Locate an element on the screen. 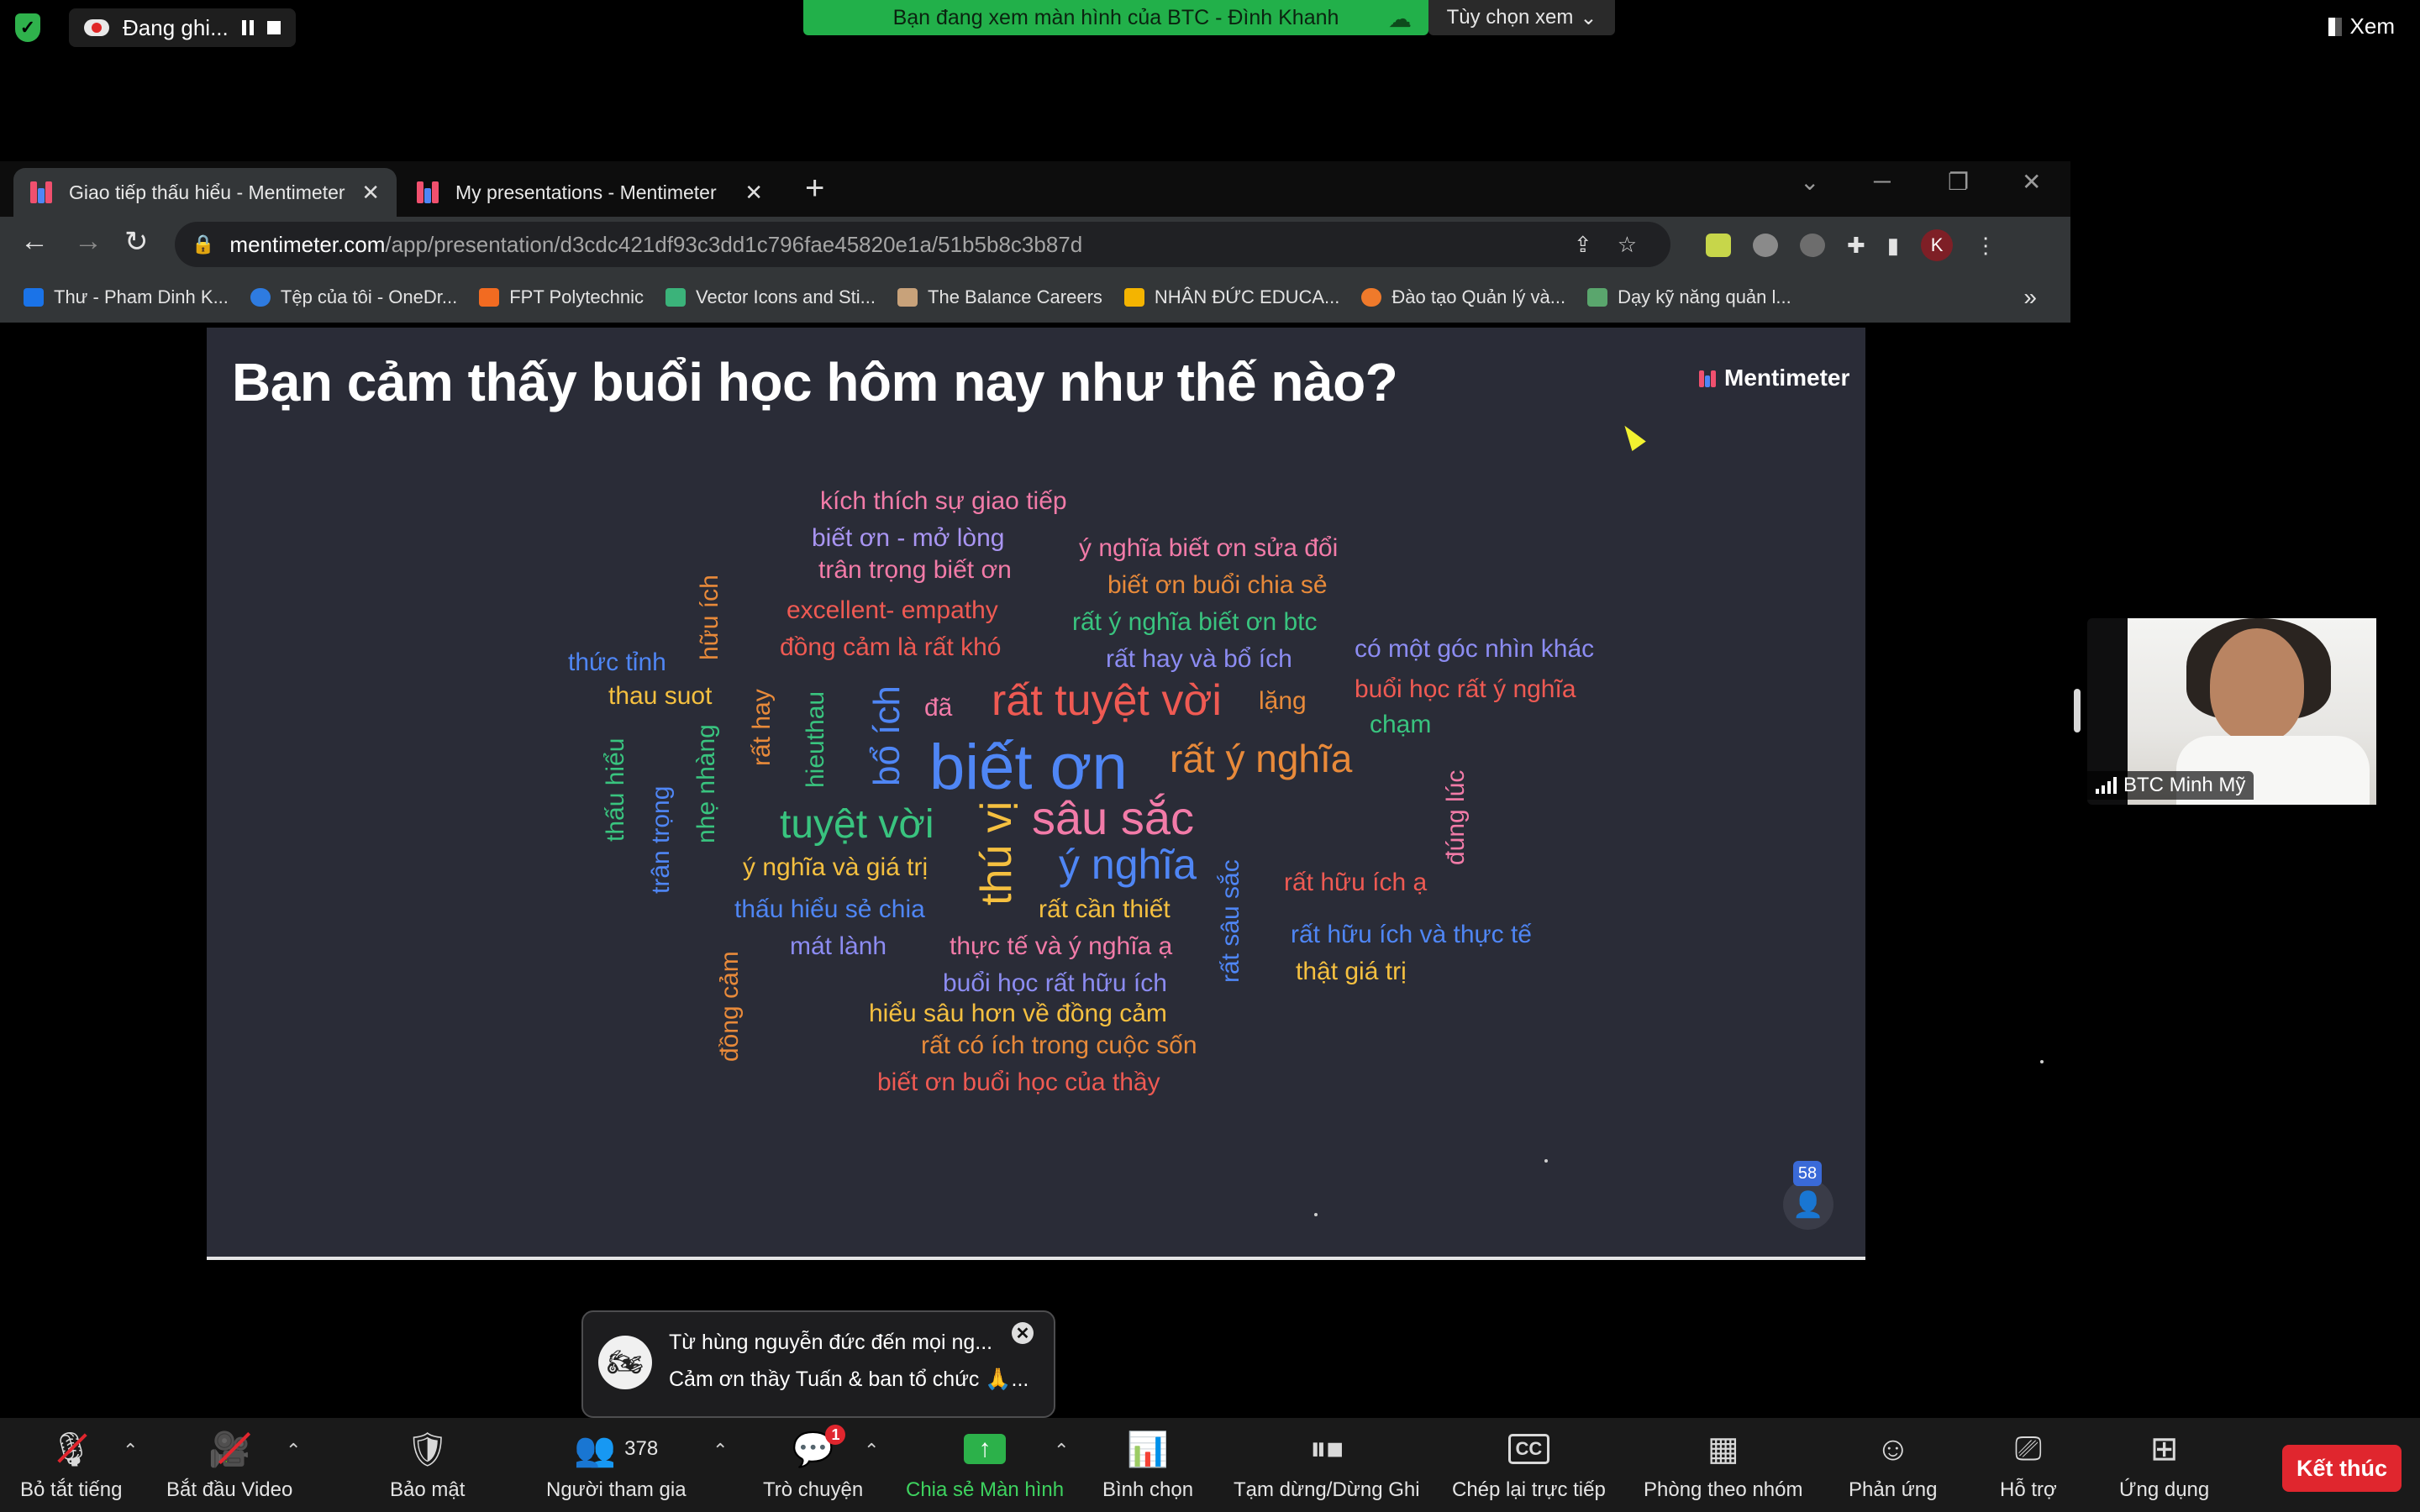 This screenshot has width=2420, height=1512. word-cloud-item: chạm is located at coordinates (1401, 724).